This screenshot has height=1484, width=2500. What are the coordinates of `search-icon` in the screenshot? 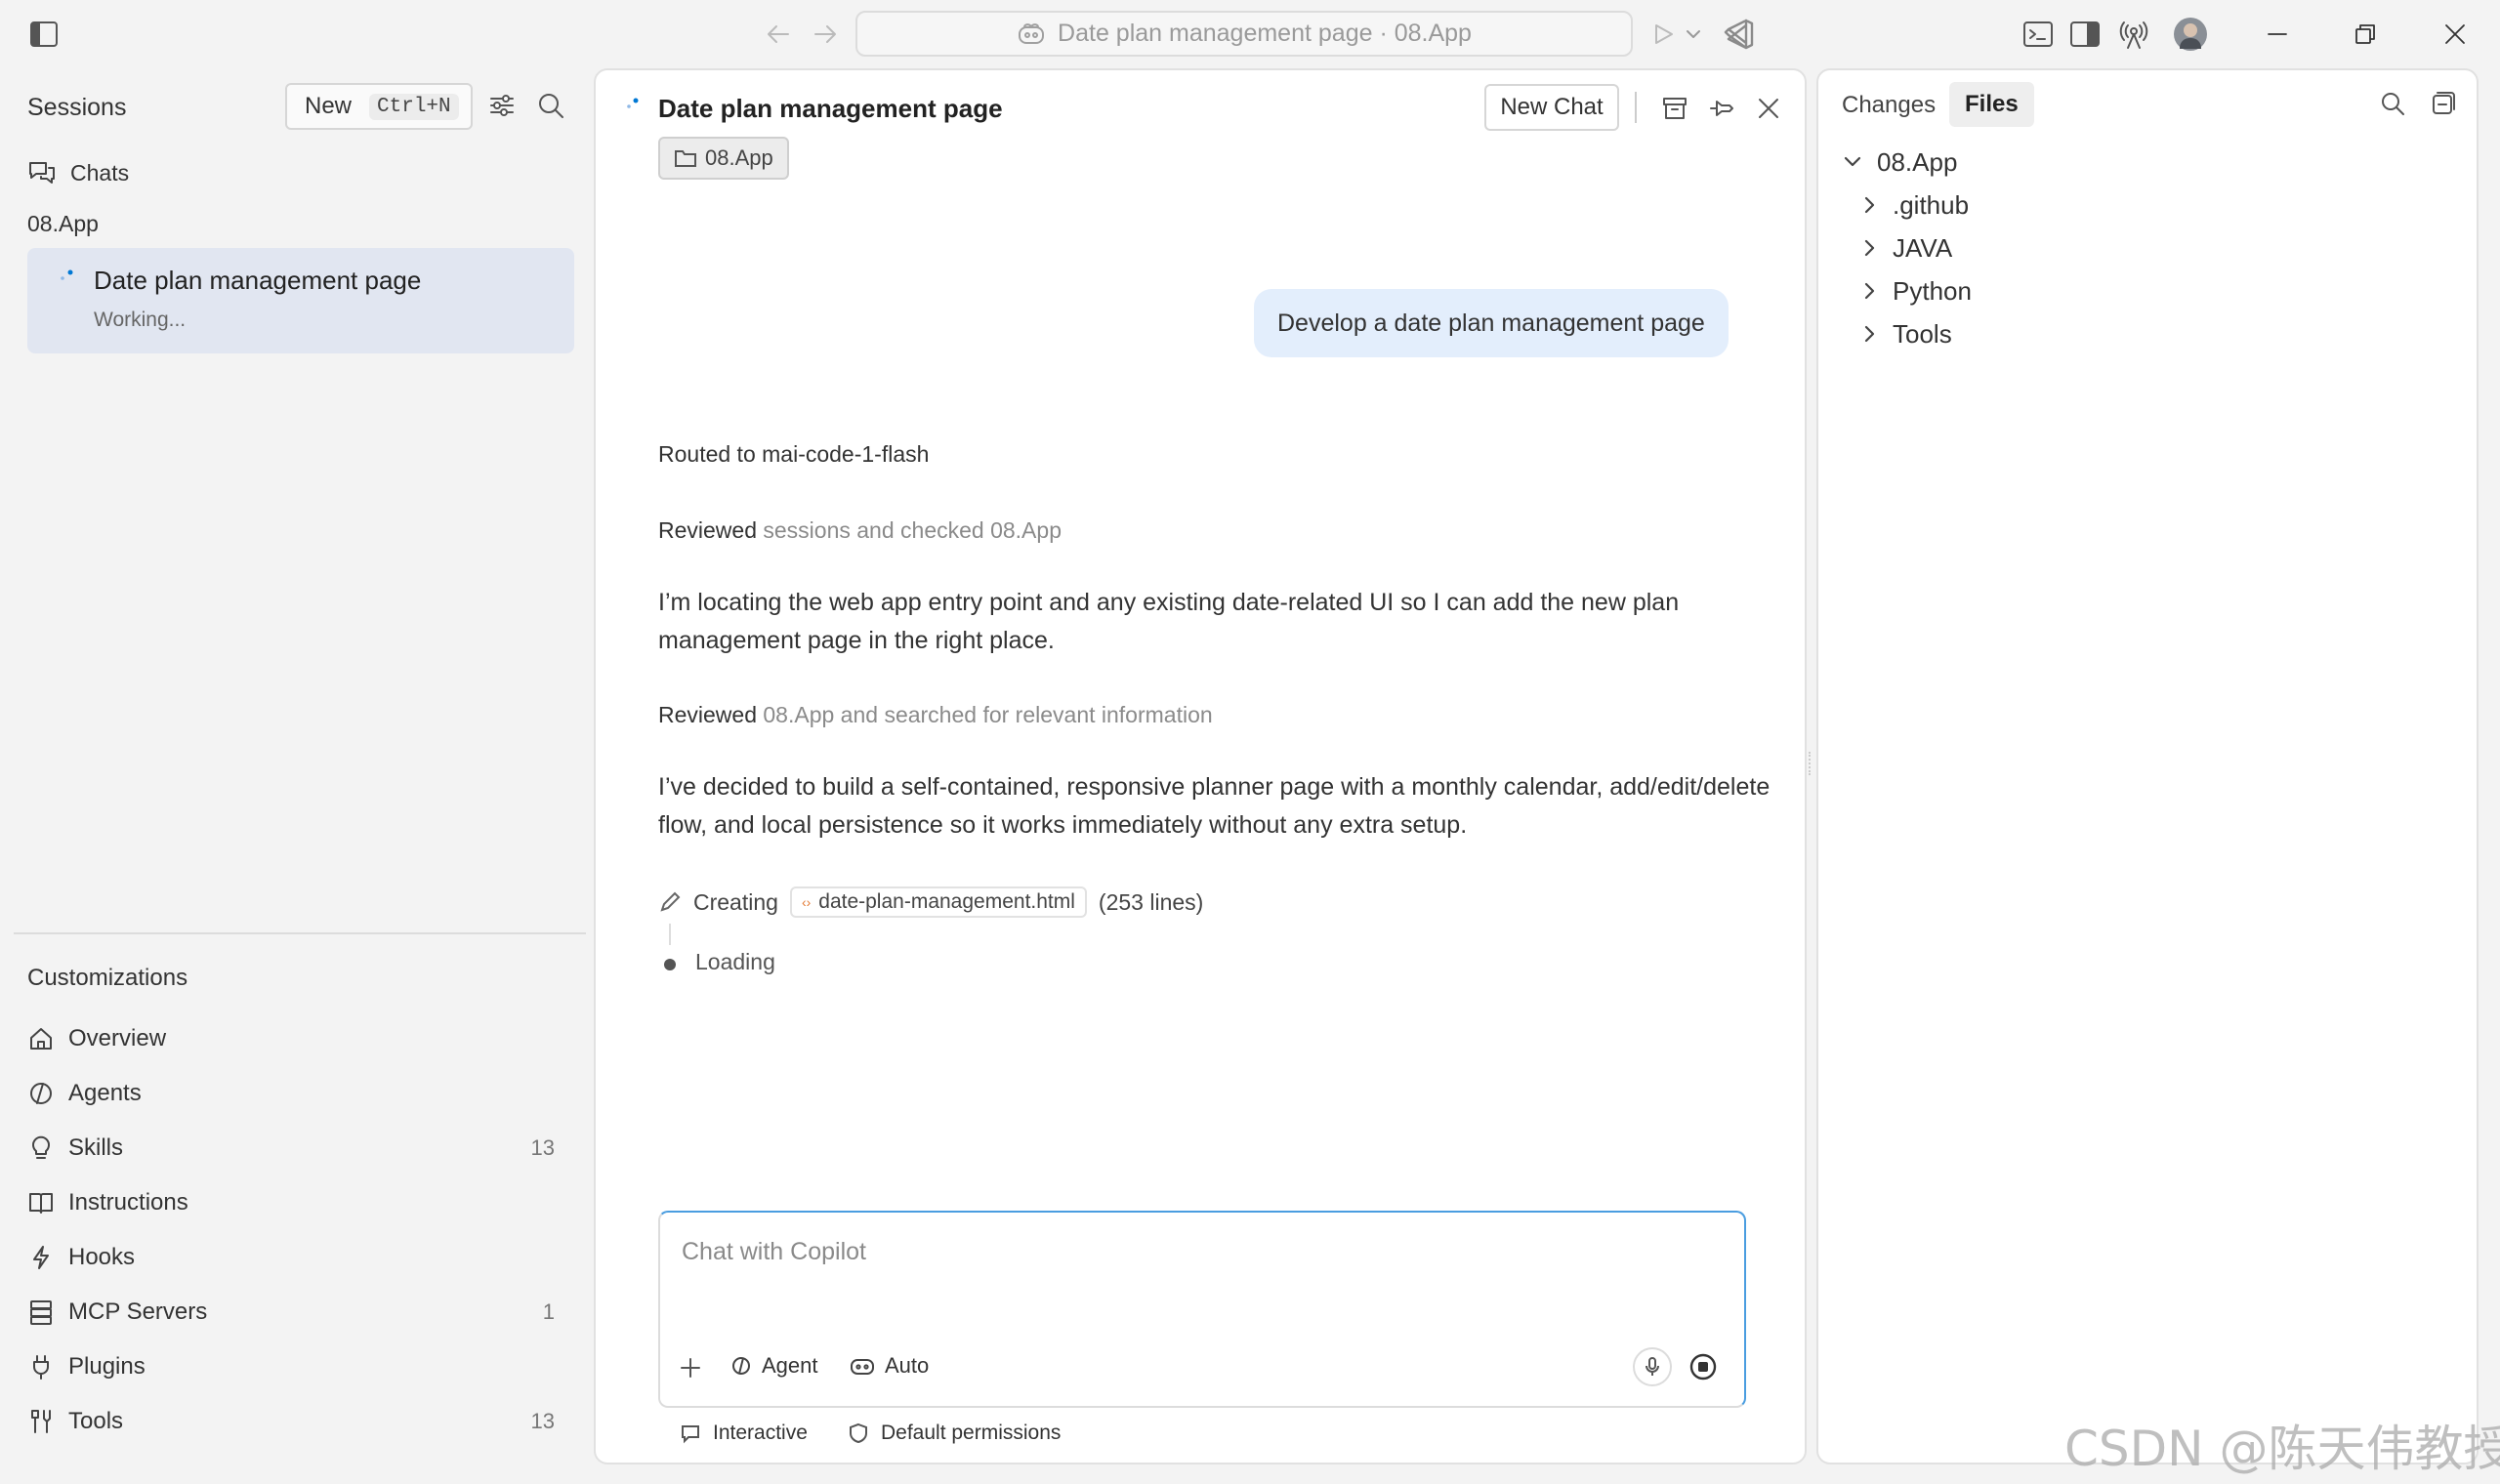 It's located at (550, 106).